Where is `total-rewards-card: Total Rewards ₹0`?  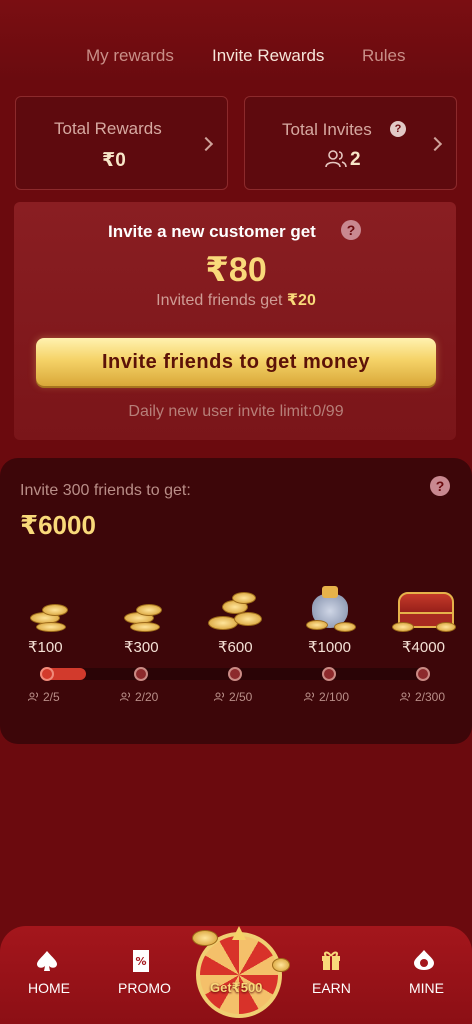 total-rewards-card: Total Rewards ₹0 is located at coordinates (121, 143).